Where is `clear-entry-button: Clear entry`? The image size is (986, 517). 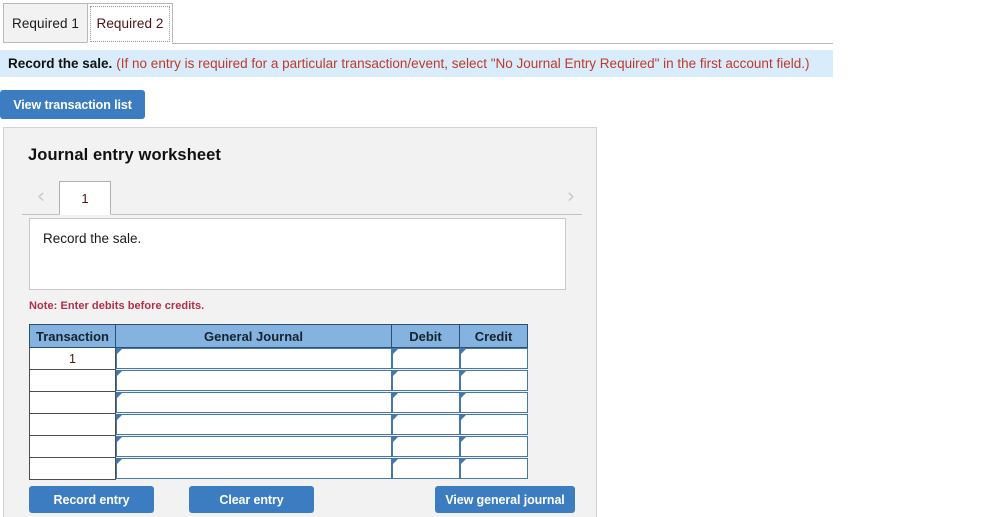 clear-entry-button: Clear entry is located at coordinates (251, 499).